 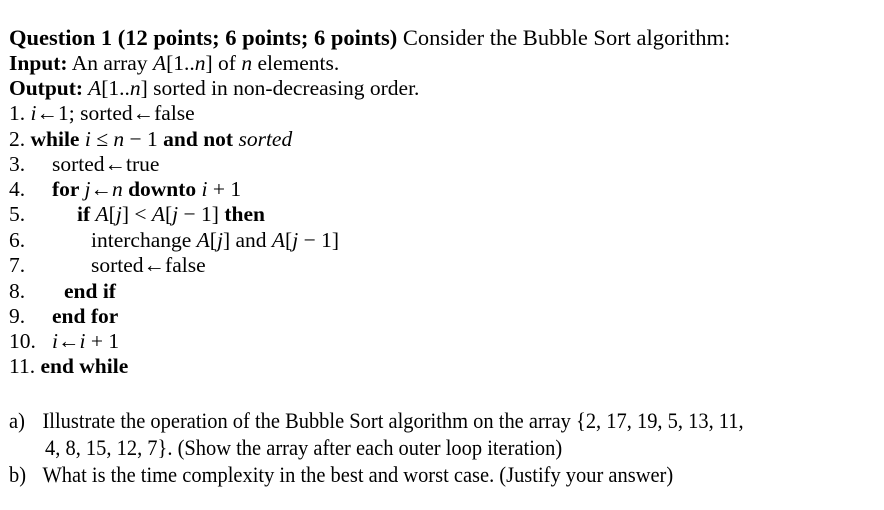 I want to click on line-number: 4., so click(x=17, y=189).